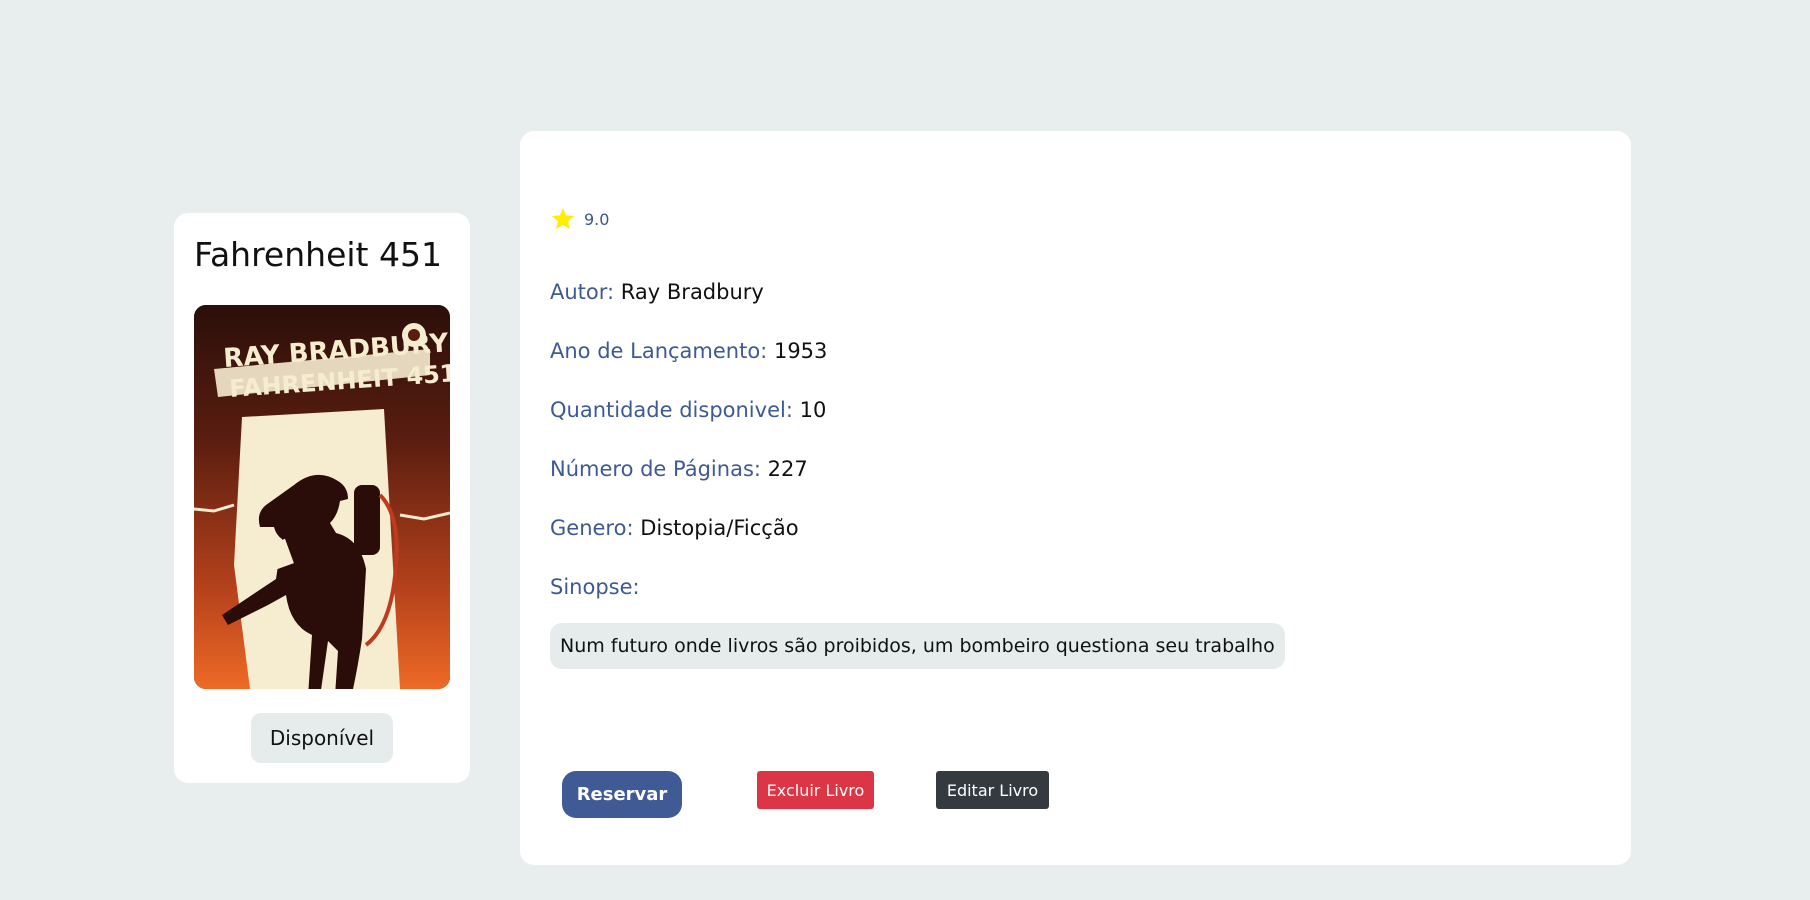 This screenshot has width=1810, height=900. I want to click on genre-value: Distopia/Ficção, so click(719, 528).